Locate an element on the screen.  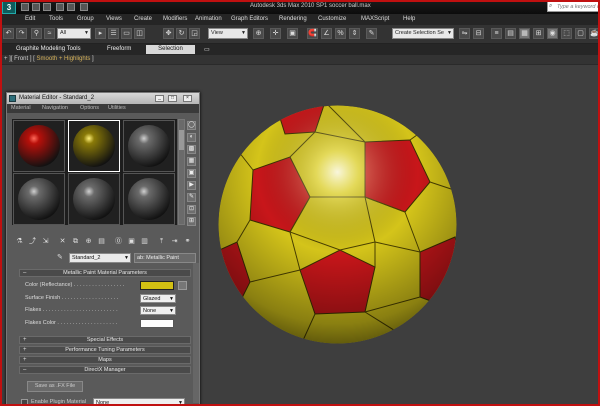
viewport-label: + ][ Front ] [ Smooth + Highlights ] is located at coordinates (49, 59).